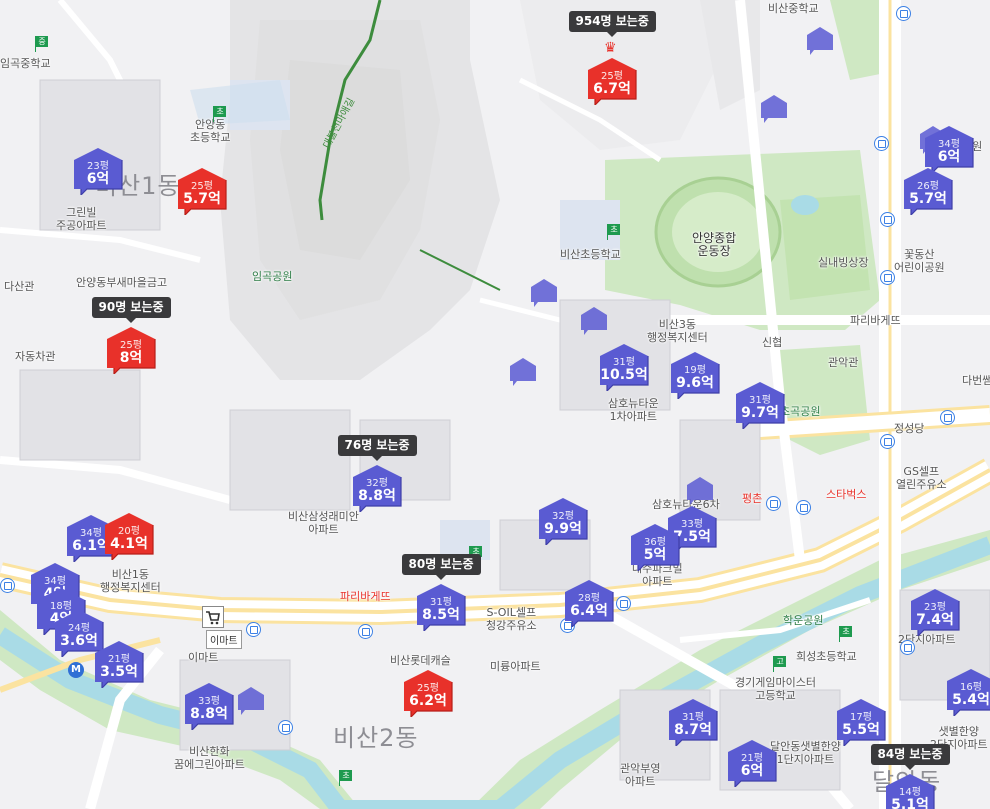 Image resolution: width=990 pixels, height=809 pixels. Describe the element at coordinates (590, 254) in the screenshot. I see `place-label: 비산초등학교` at that location.